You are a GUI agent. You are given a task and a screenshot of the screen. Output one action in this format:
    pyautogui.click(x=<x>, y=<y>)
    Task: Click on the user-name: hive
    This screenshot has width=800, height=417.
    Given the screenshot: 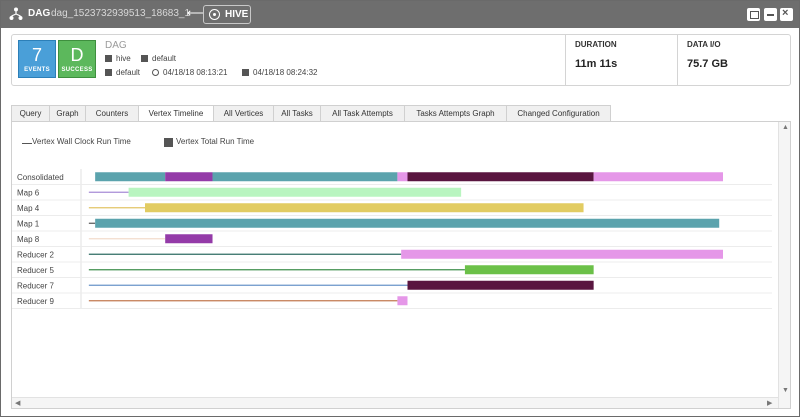 What is the action you would take?
    pyautogui.click(x=123, y=58)
    